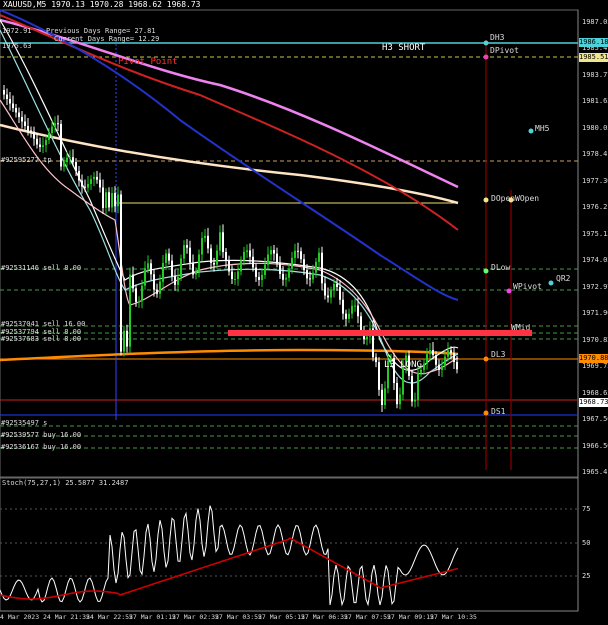 Image resolution: width=608 pixels, height=625 pixels. What do you see at coordinates (66, 617) in the screenshot?
I see `time-tick: 24 Mar 21:35` at bounding box center [66, 617].